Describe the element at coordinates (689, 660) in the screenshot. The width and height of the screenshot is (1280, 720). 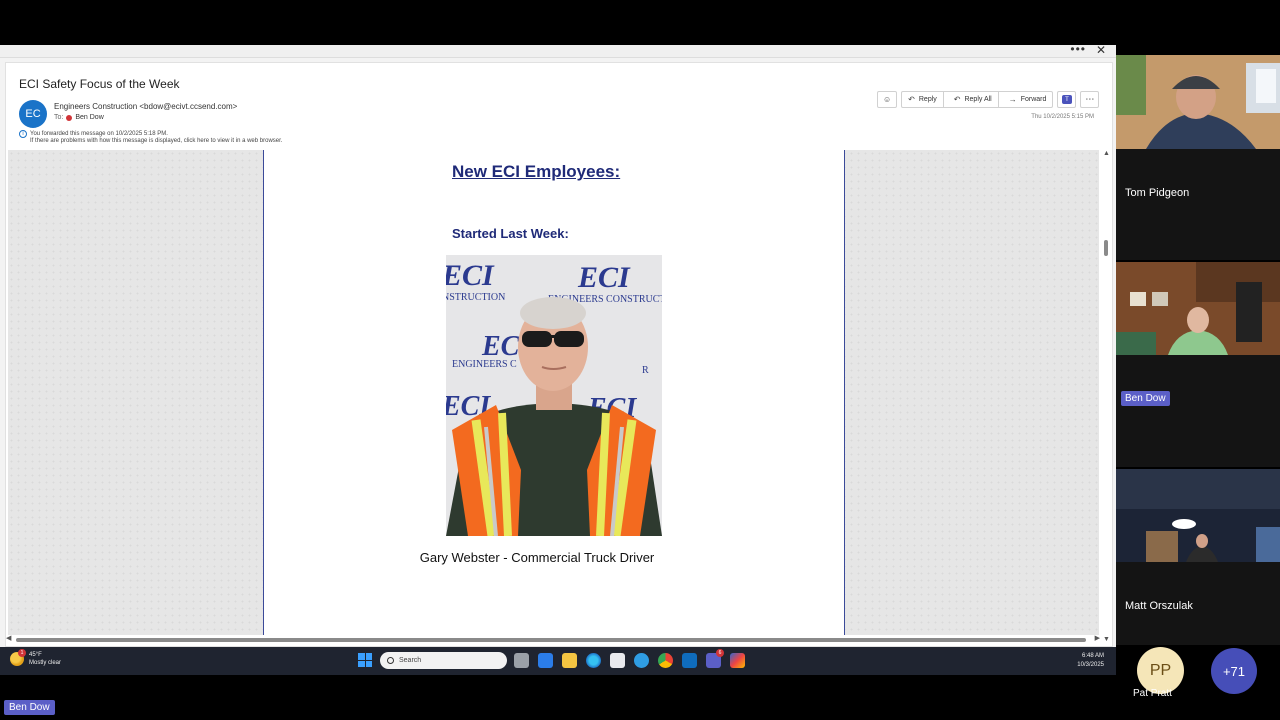
I see `outlook-icon` at that location.